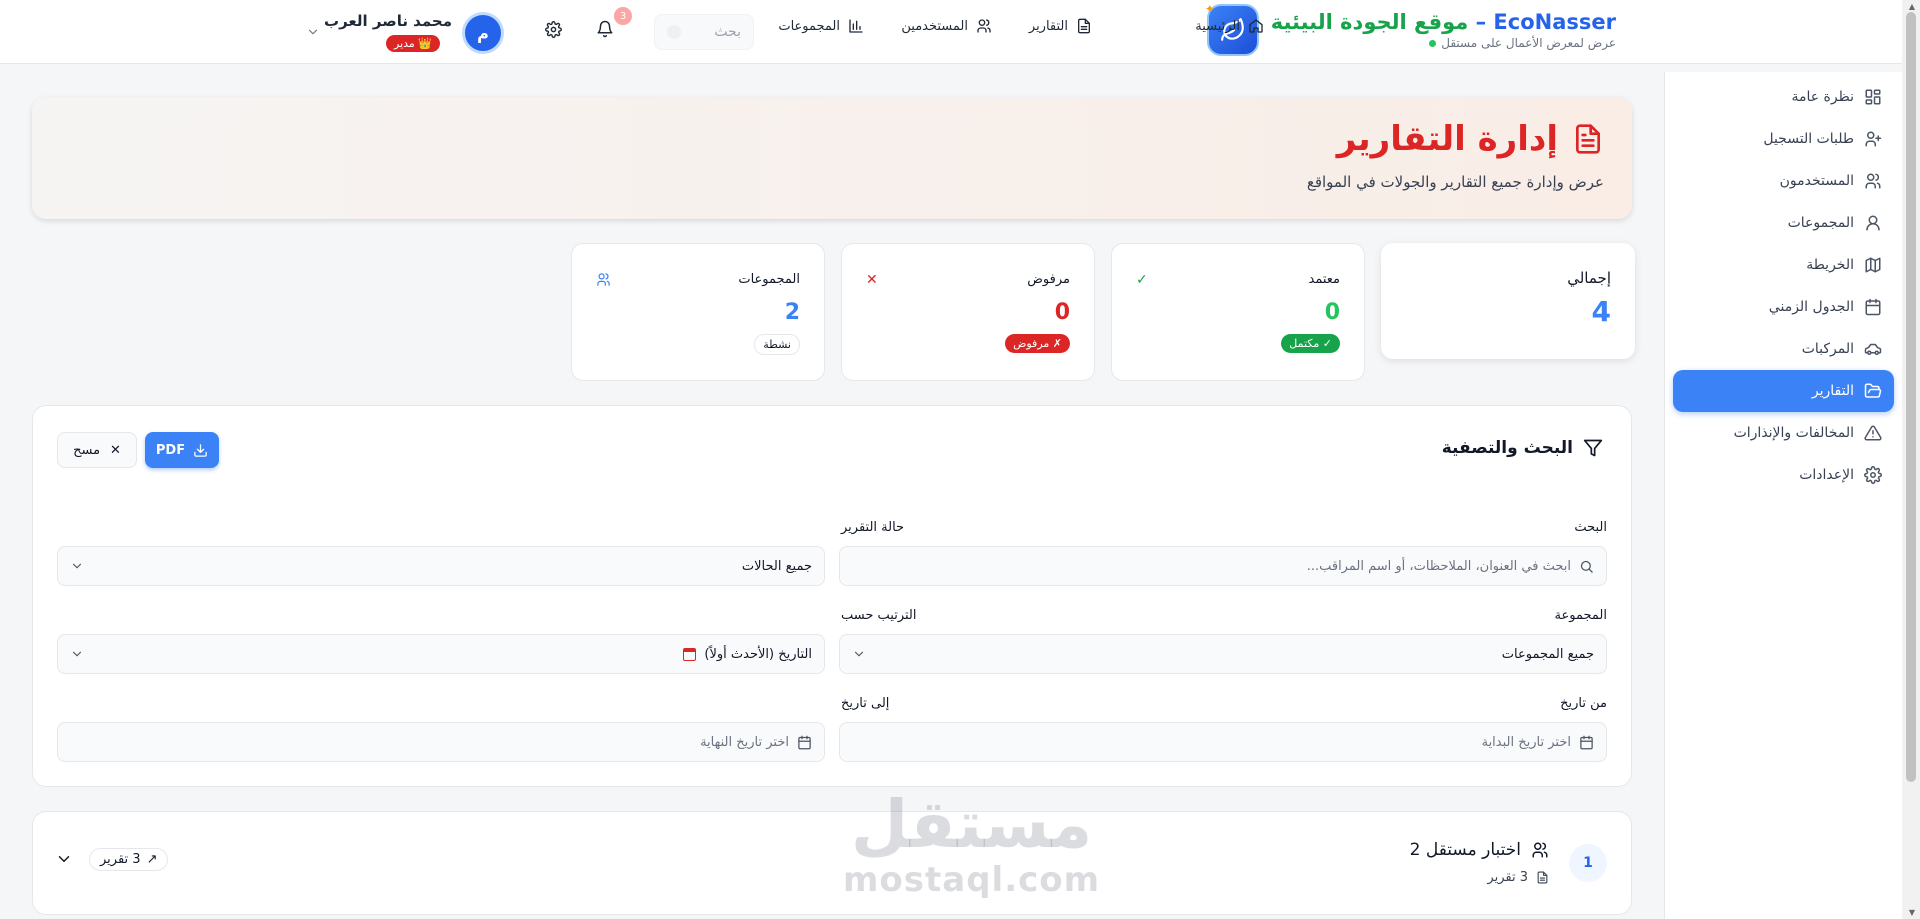 Image resolution: width=1920 pixels, height=919 pixels. Describe the element at coordinates (972, 880) in the screenshot. I see `watermark-en: mostaql.com` at that location.